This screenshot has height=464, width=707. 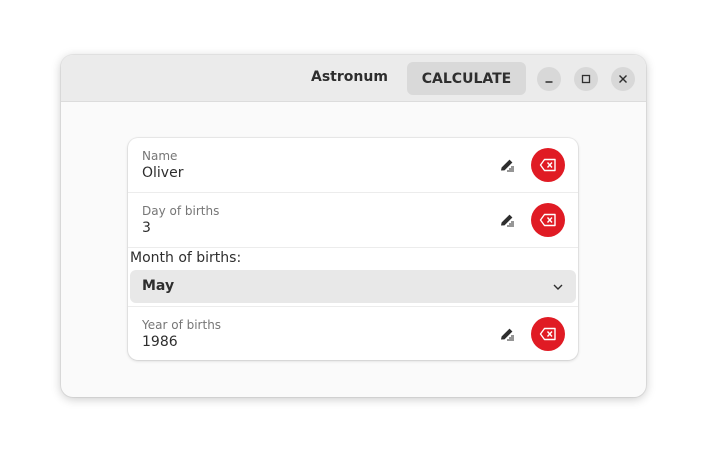 I want to click on name-label: Name, so click(x=160, y=156).